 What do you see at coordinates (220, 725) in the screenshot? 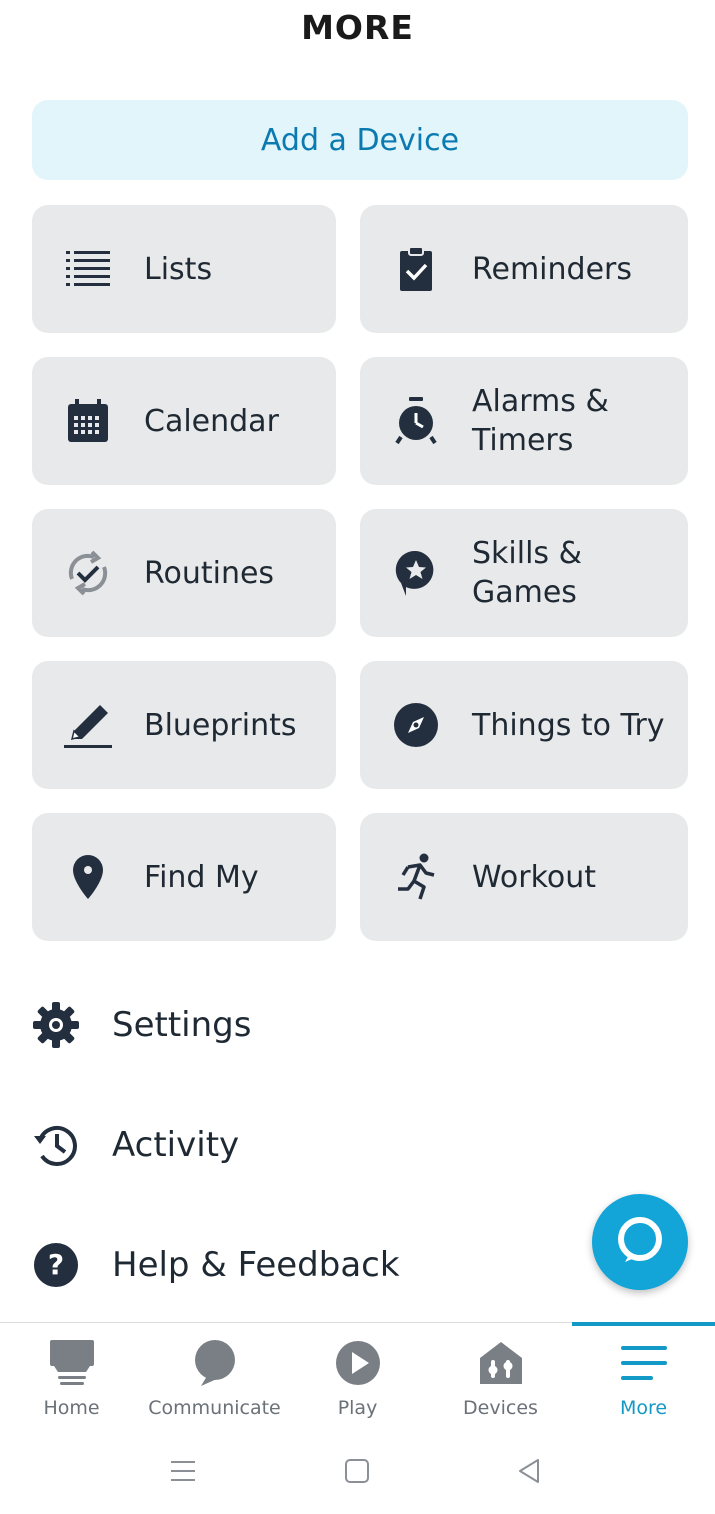
I see `tile-label: Blueprints` at bounding box center [220, 725].